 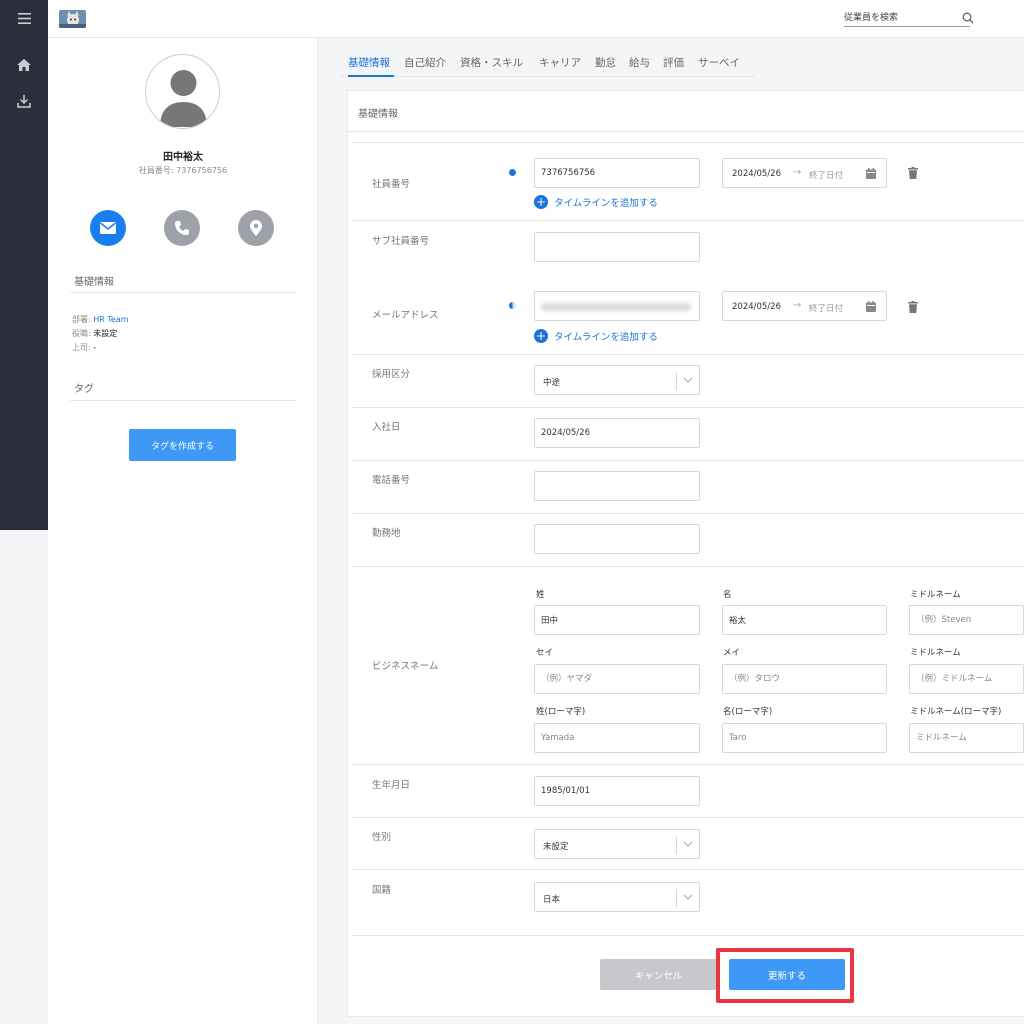 I want to click on middle-kana-input, so click(x=966, y=679).